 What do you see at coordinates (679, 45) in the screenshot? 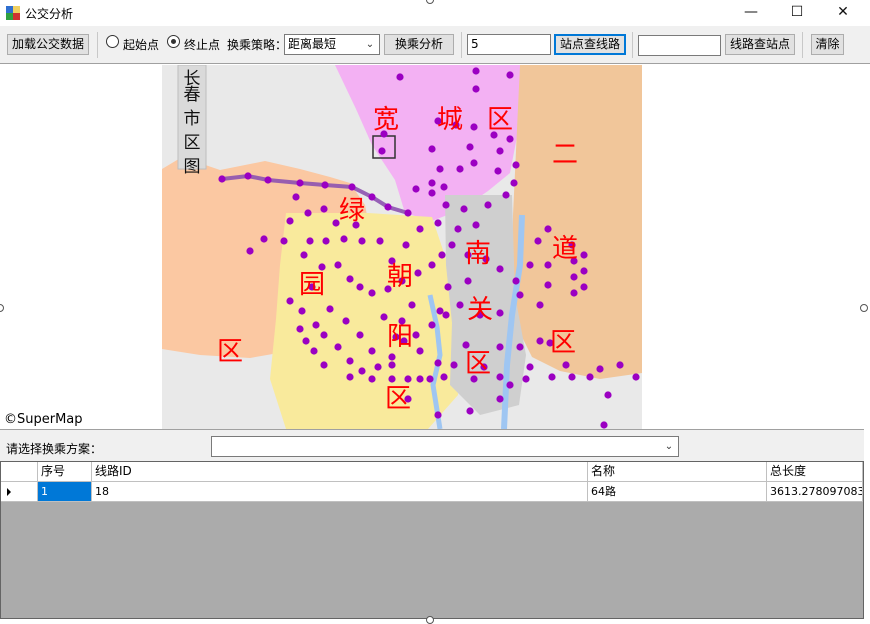
I see `route-id-input` at bounding box center [679, 45].